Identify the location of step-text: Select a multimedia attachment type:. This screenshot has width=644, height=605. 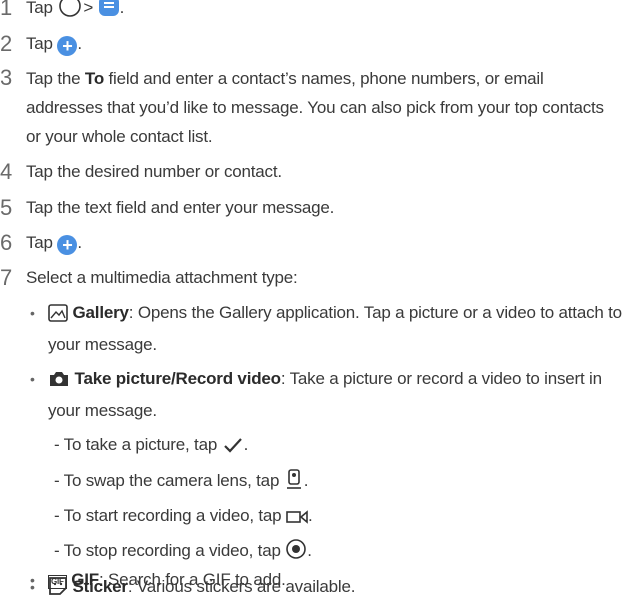
(162, 277).